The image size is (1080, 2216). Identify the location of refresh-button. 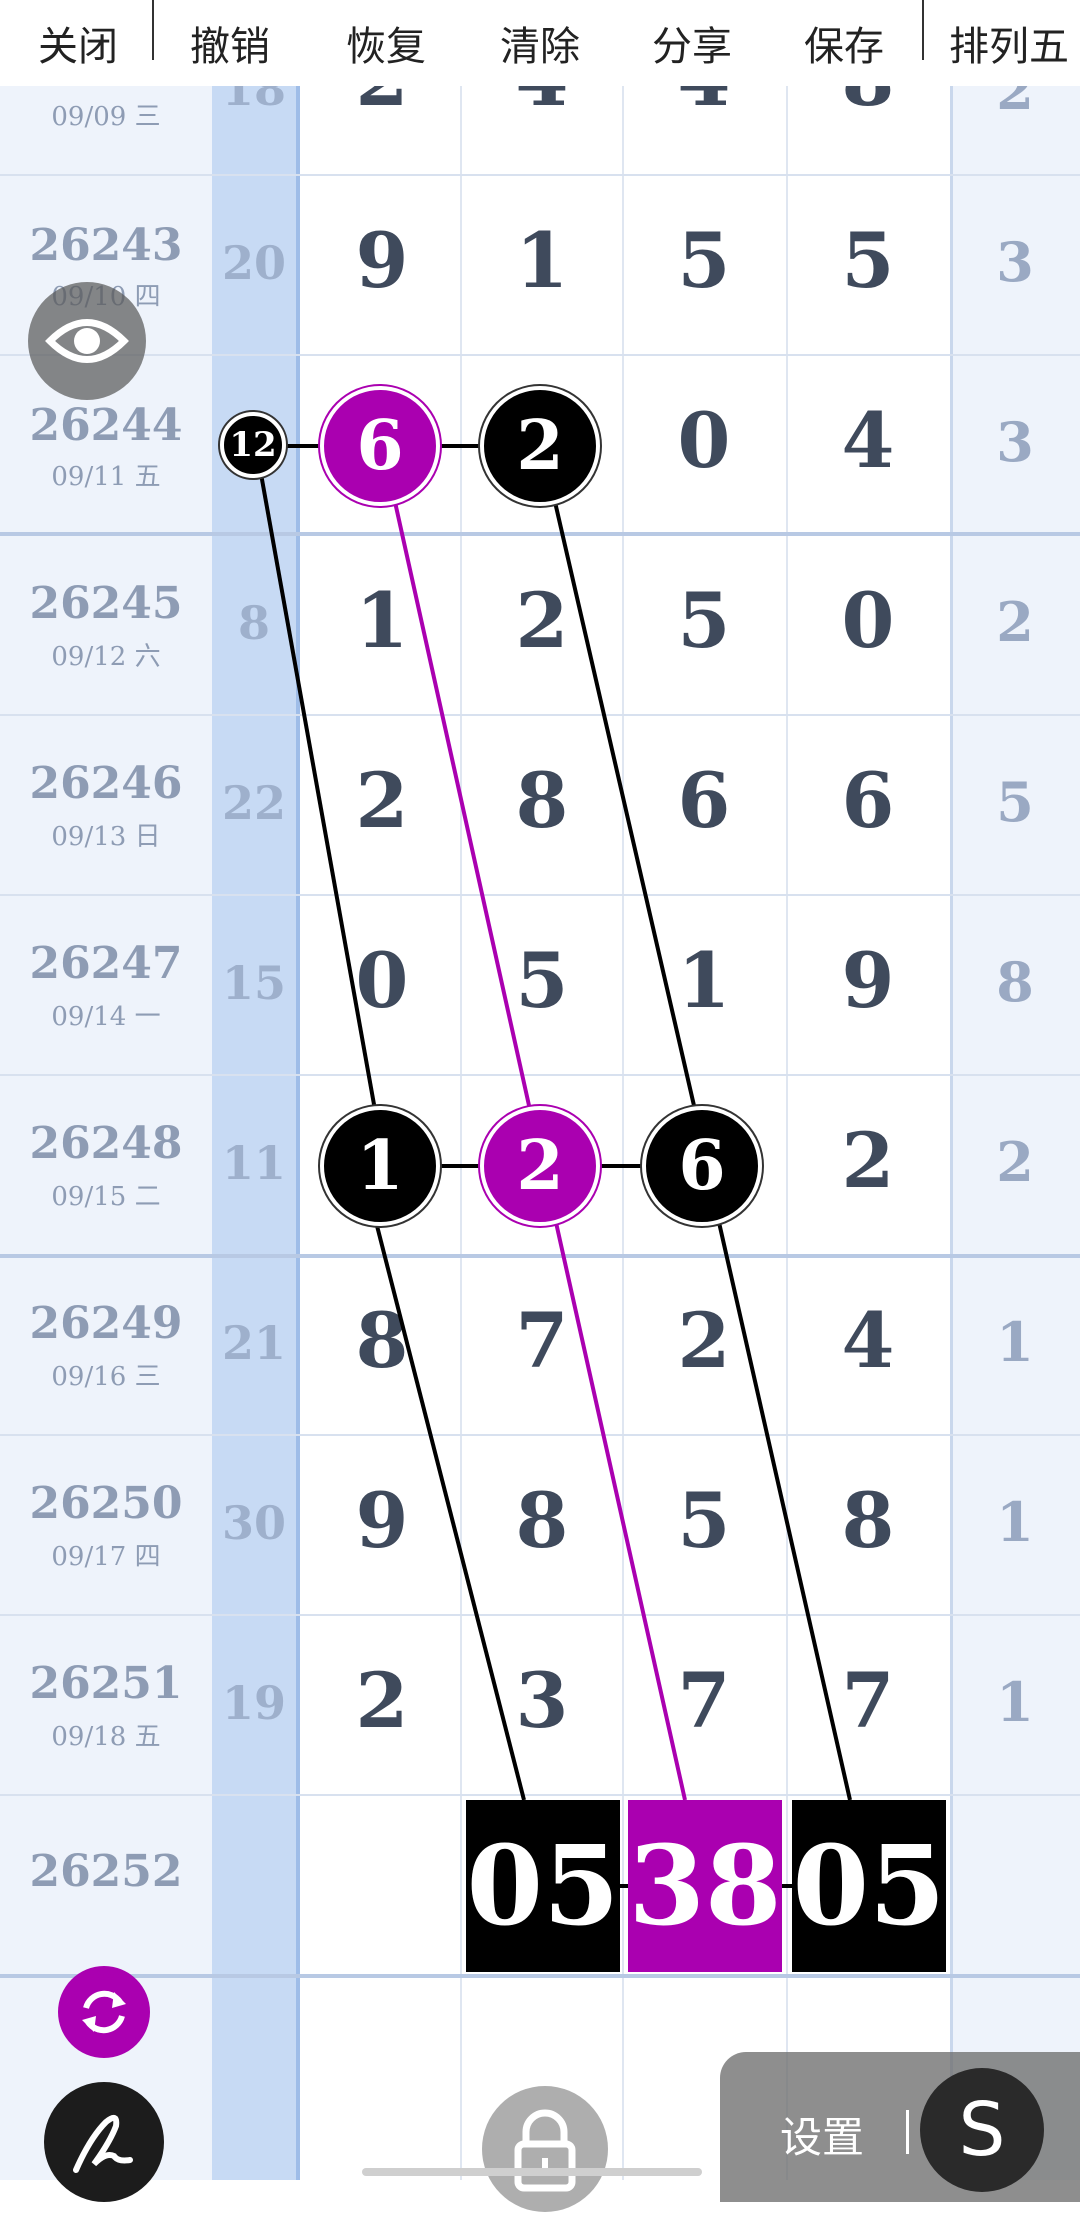
(104, 2012).